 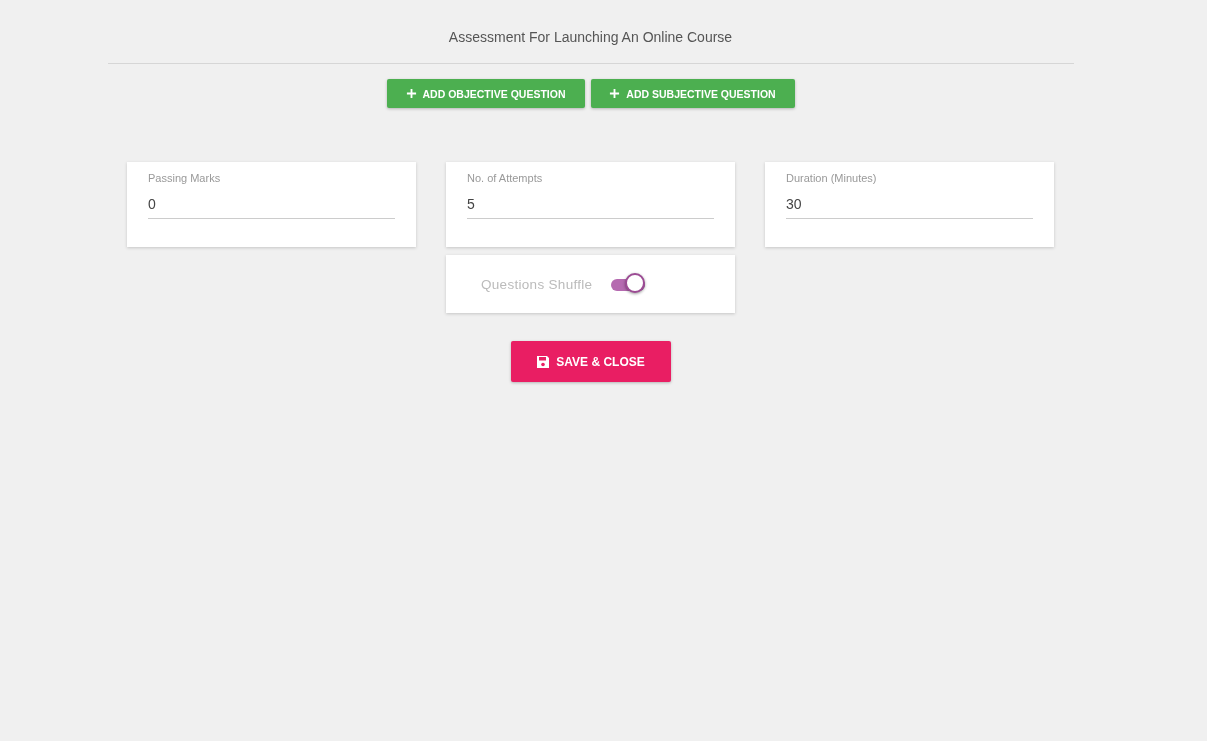 I want to click on page-title: Assessment For Launching An Online Course, so click(x=590, y=37).